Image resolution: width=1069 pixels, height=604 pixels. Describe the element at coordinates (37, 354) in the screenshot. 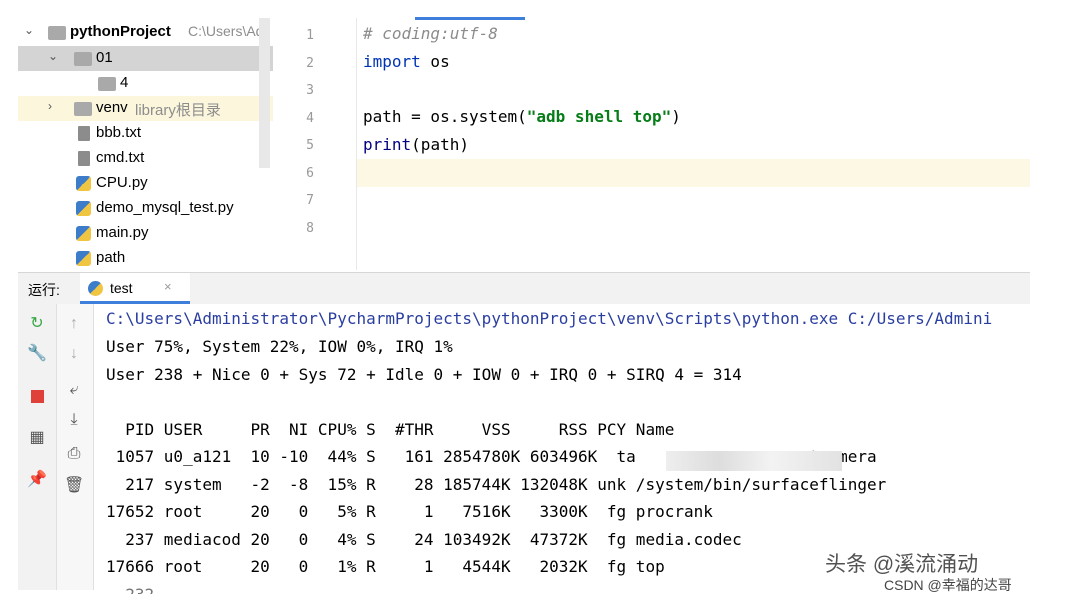

I see `wrench-icon: 🔧` at that location.